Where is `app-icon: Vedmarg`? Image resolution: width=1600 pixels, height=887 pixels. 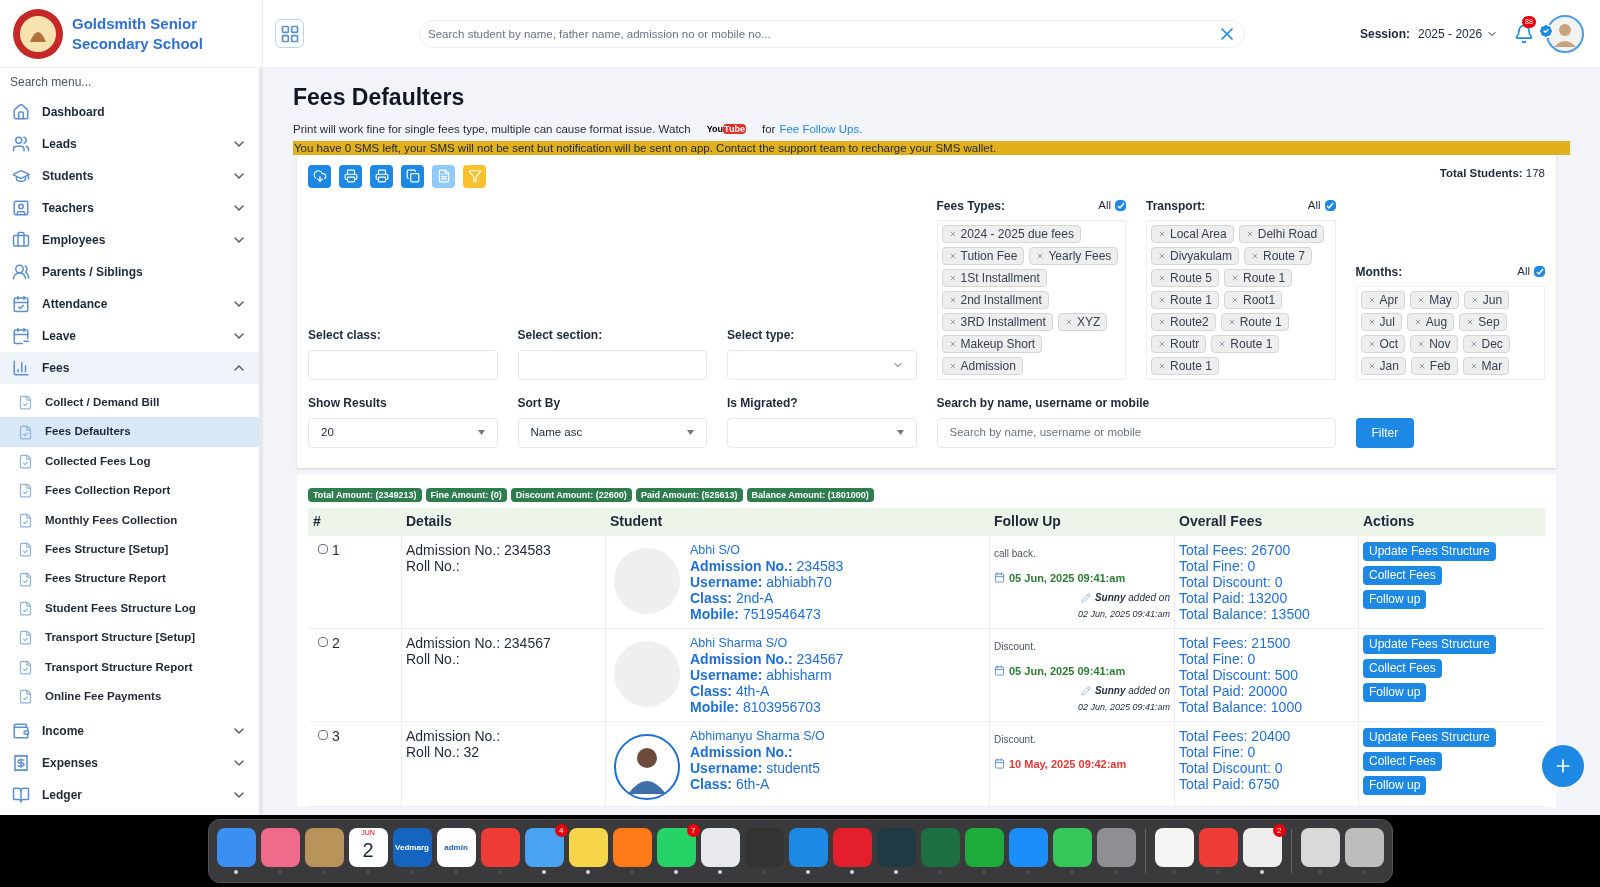
app-icon: Vedmarg is located at coordinates (412, 847).